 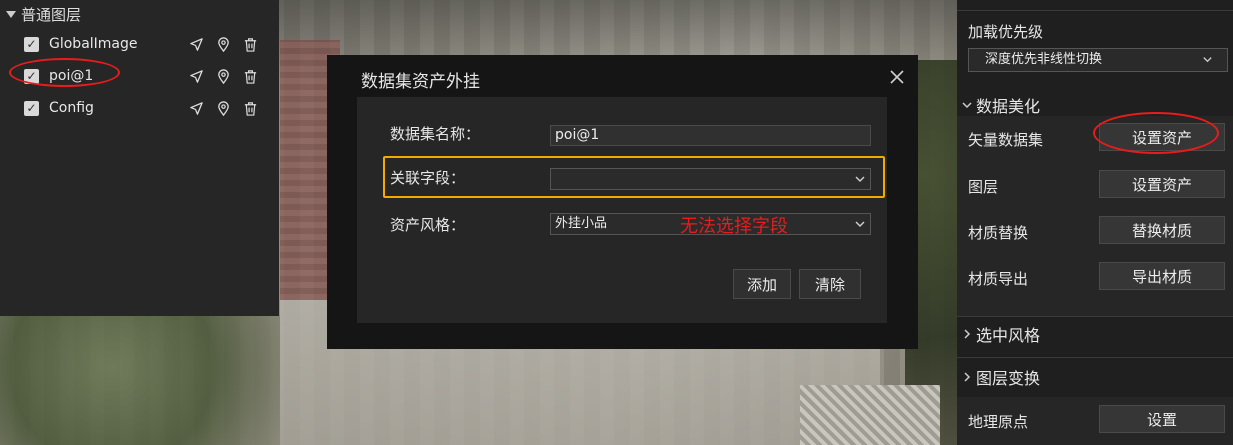 What do you see at coordinates (139, 108) in the screenshot?
I see `layer-item-config: ✓ Config` at bounding box center [139, 108].